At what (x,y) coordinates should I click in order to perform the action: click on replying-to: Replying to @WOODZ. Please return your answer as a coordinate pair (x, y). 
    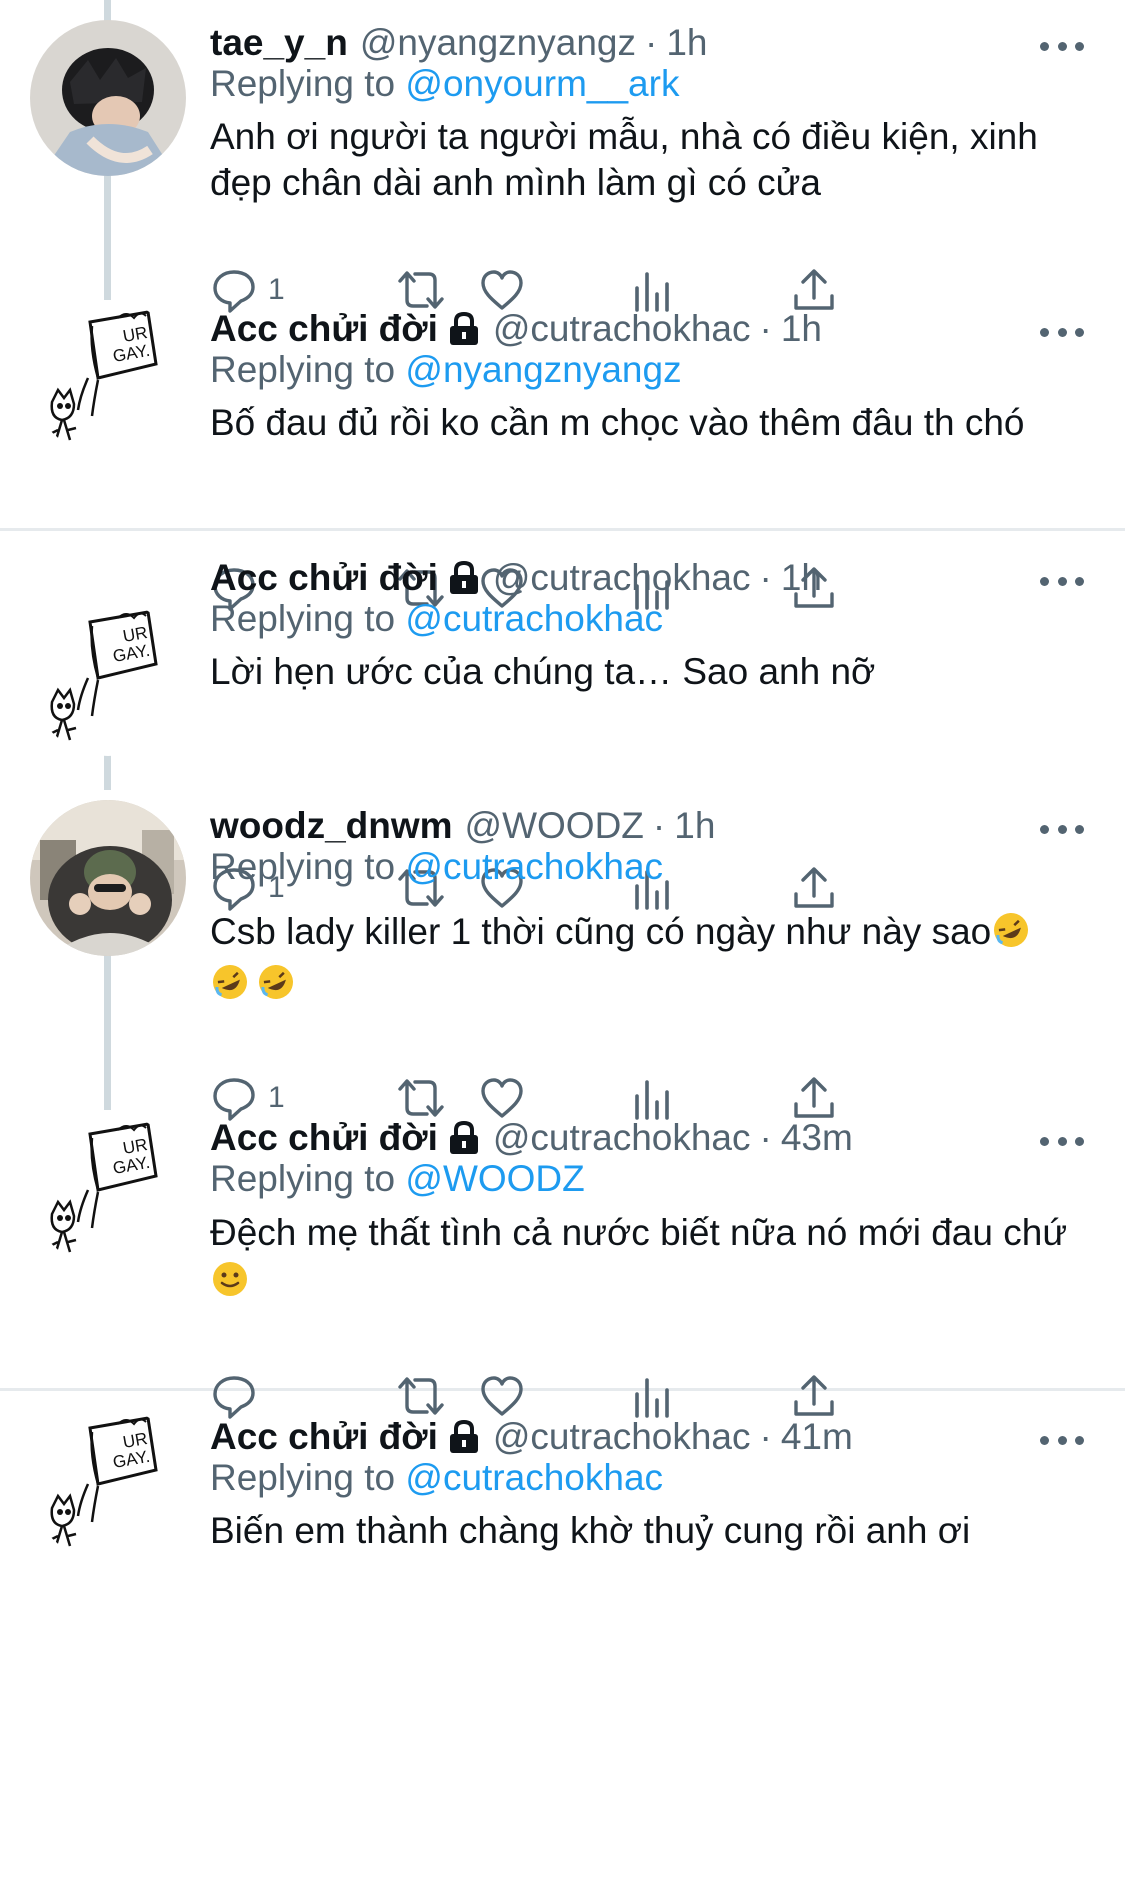
    Looking at the image, I should click on (397, 1179).